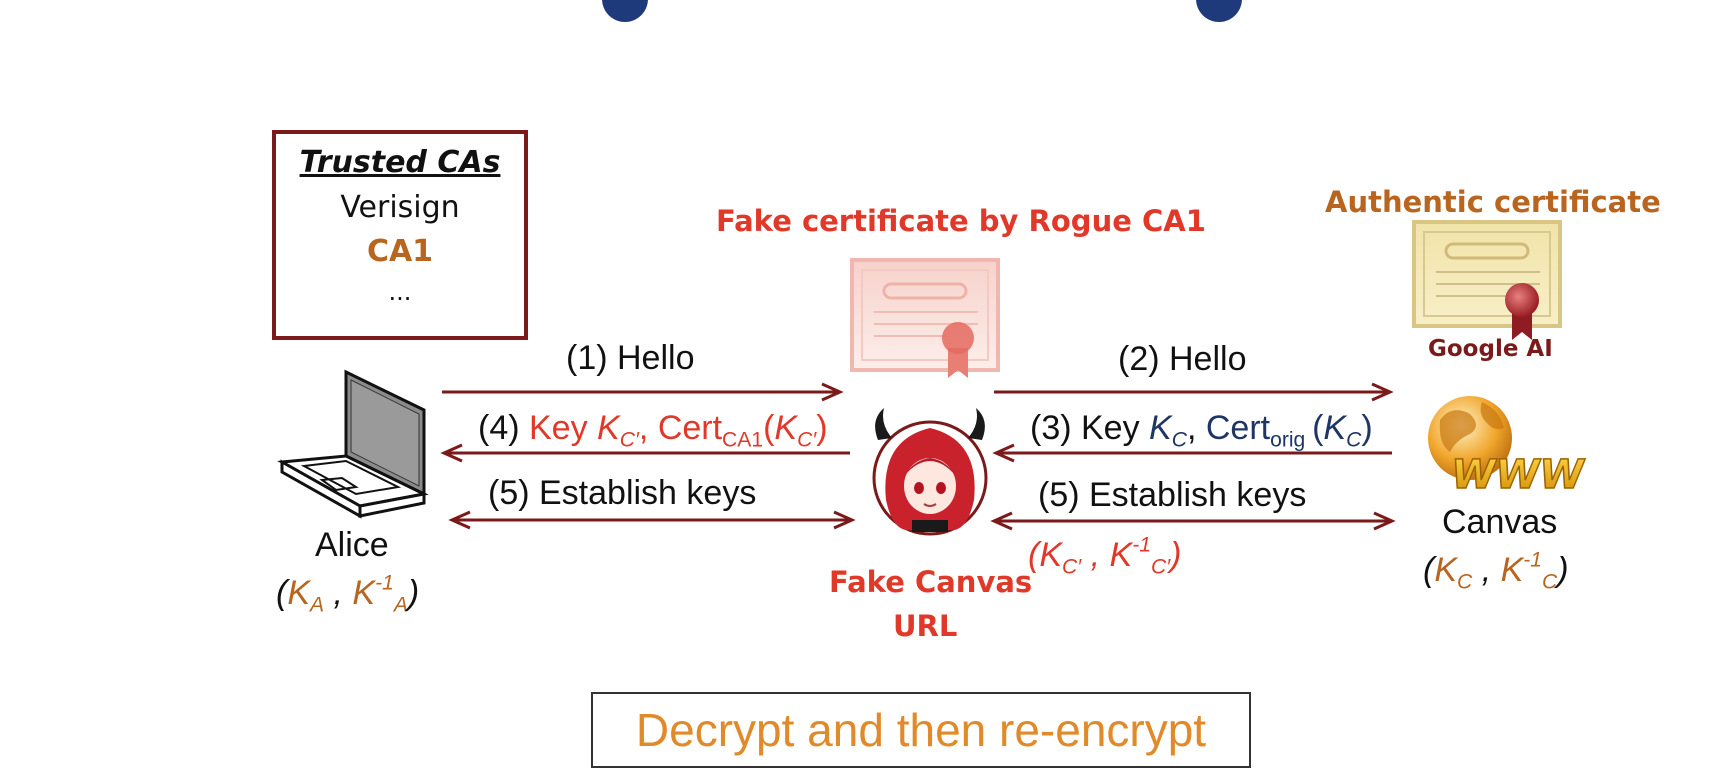 Image resolution: width=1722 pixels, height=780 pixels. I want to click on label-hello-2: (2) Hello, so click(1182, 359).